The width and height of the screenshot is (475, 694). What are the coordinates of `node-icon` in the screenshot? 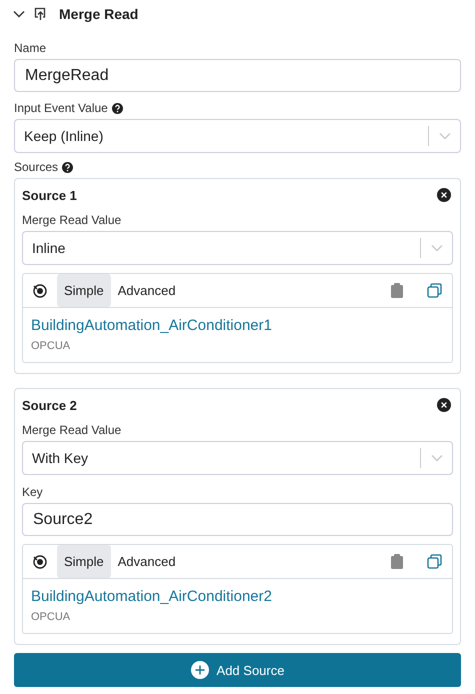 It's located at (40, 14).